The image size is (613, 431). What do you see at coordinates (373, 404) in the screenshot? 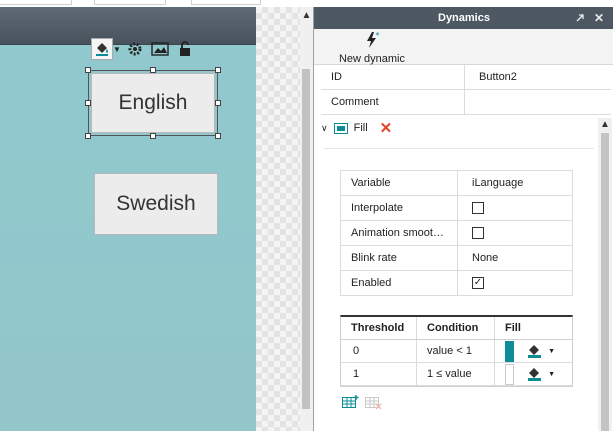
I see `delete-row-icon` at bounding box center [373, 404].